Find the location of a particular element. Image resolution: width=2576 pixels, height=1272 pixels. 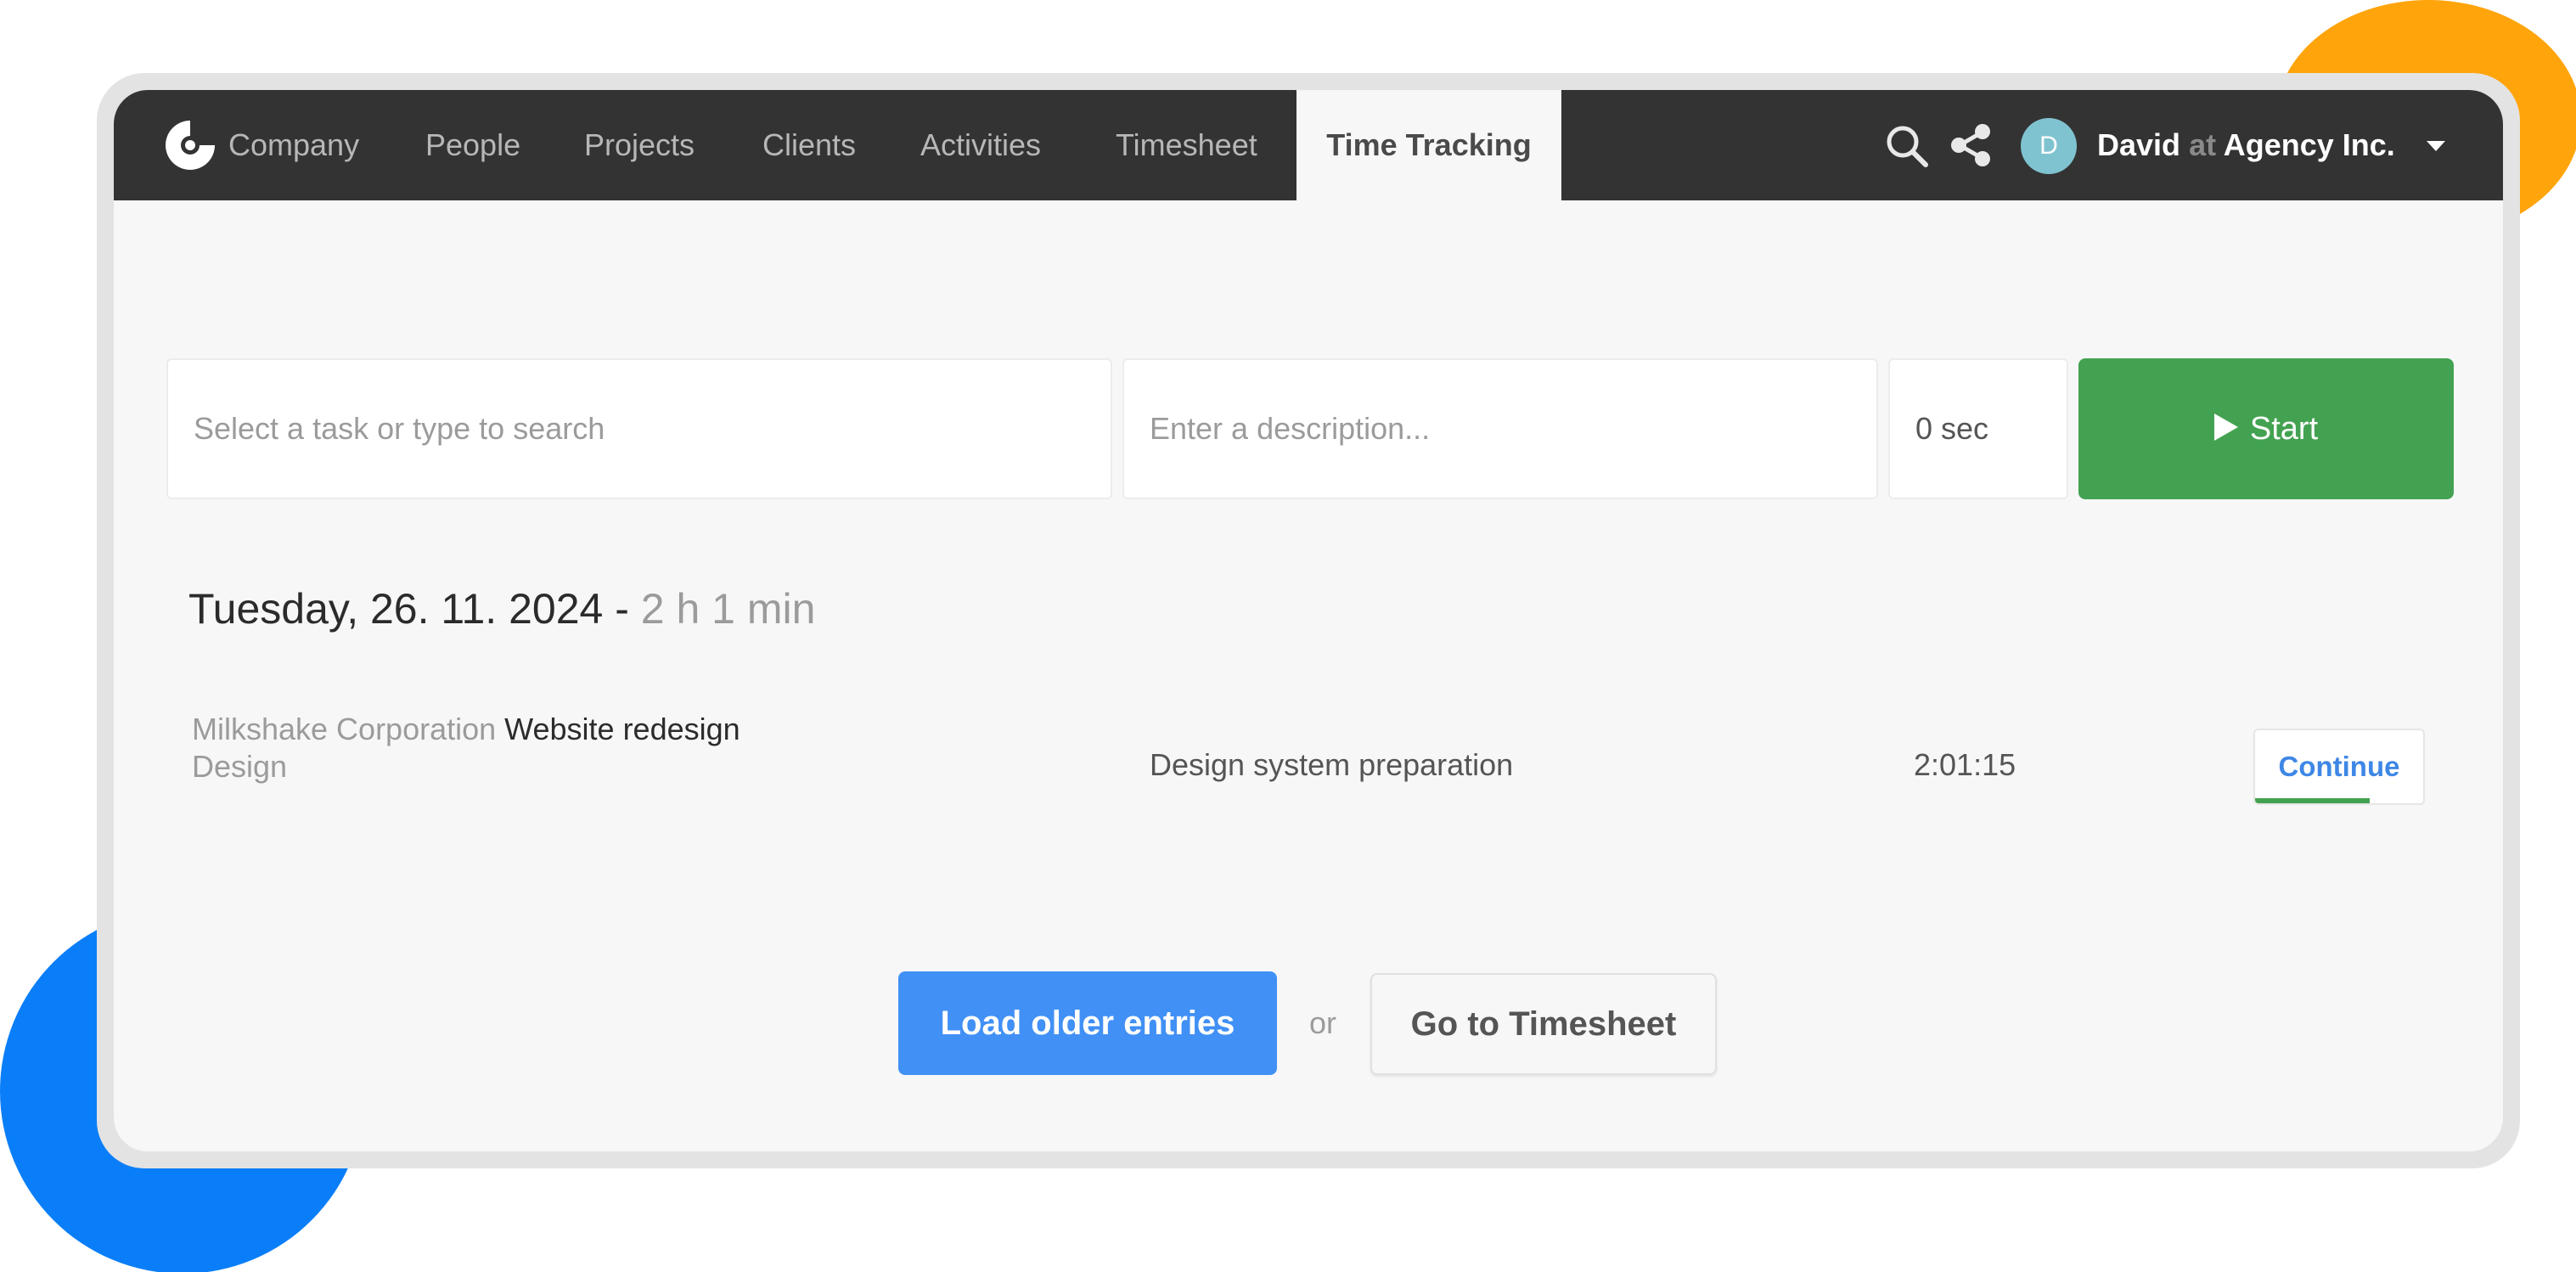

start-button: Start is located at coordinates (2266, 428).